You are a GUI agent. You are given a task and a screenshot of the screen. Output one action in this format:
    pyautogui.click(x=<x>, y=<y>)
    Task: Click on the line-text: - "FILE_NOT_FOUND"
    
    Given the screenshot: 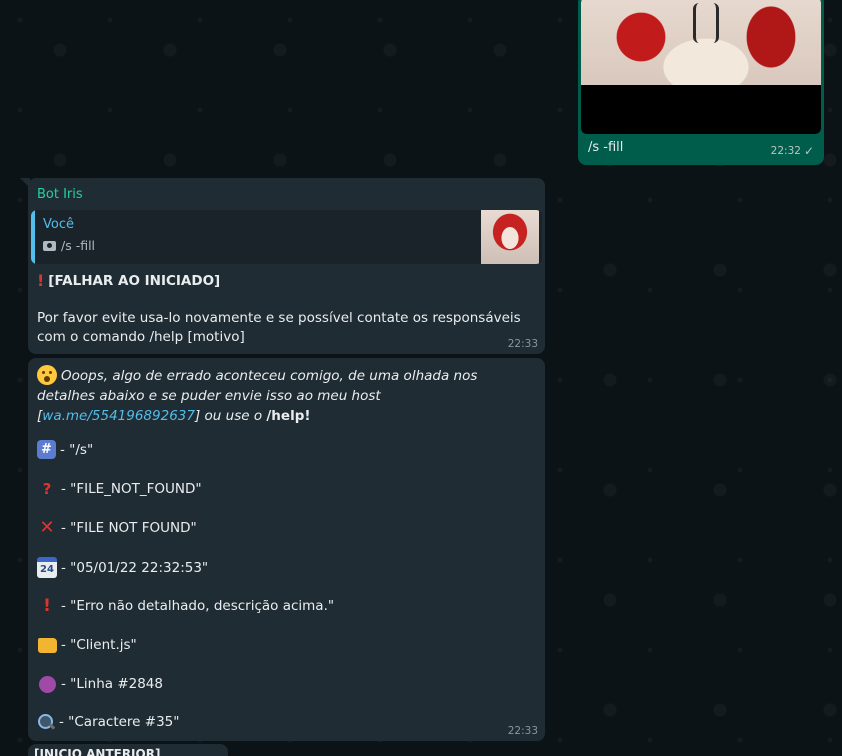 What is the action you would take?
    pyautogui.click(x=131, y=489)
    